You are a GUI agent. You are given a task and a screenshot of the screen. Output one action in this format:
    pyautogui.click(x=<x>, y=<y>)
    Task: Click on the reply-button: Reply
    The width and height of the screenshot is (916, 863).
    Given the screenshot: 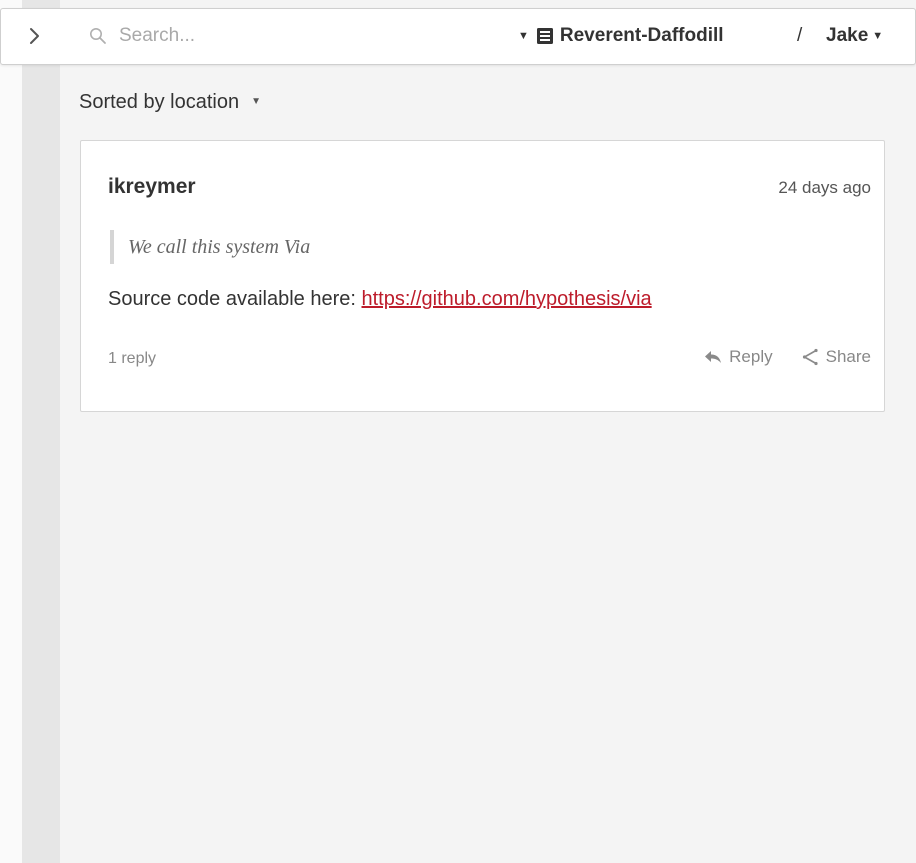 What is the action you would take?
    pyautogui.click(x=738, y=357)
    